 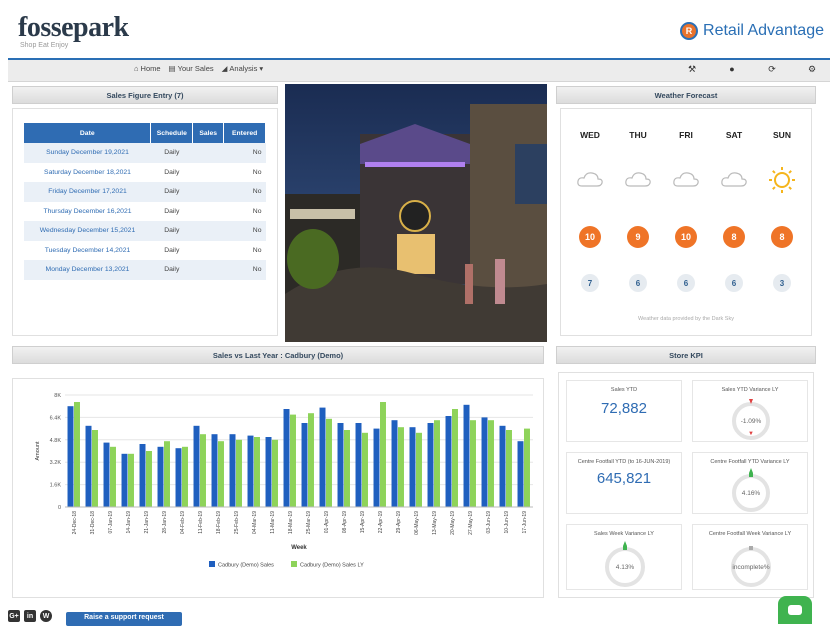 What do you see at coordinates (772, 69) in the screenshot?
I see `refresh-icon: ⟳` at bounding box center [772, 69].